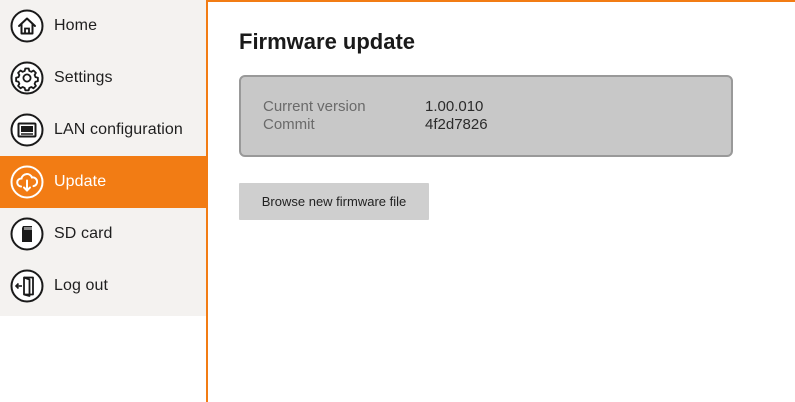  Describe the element at coordinates (334, 201) in the screenshot. I see `browse-firmware-button: Browse new firmware file` at that location.